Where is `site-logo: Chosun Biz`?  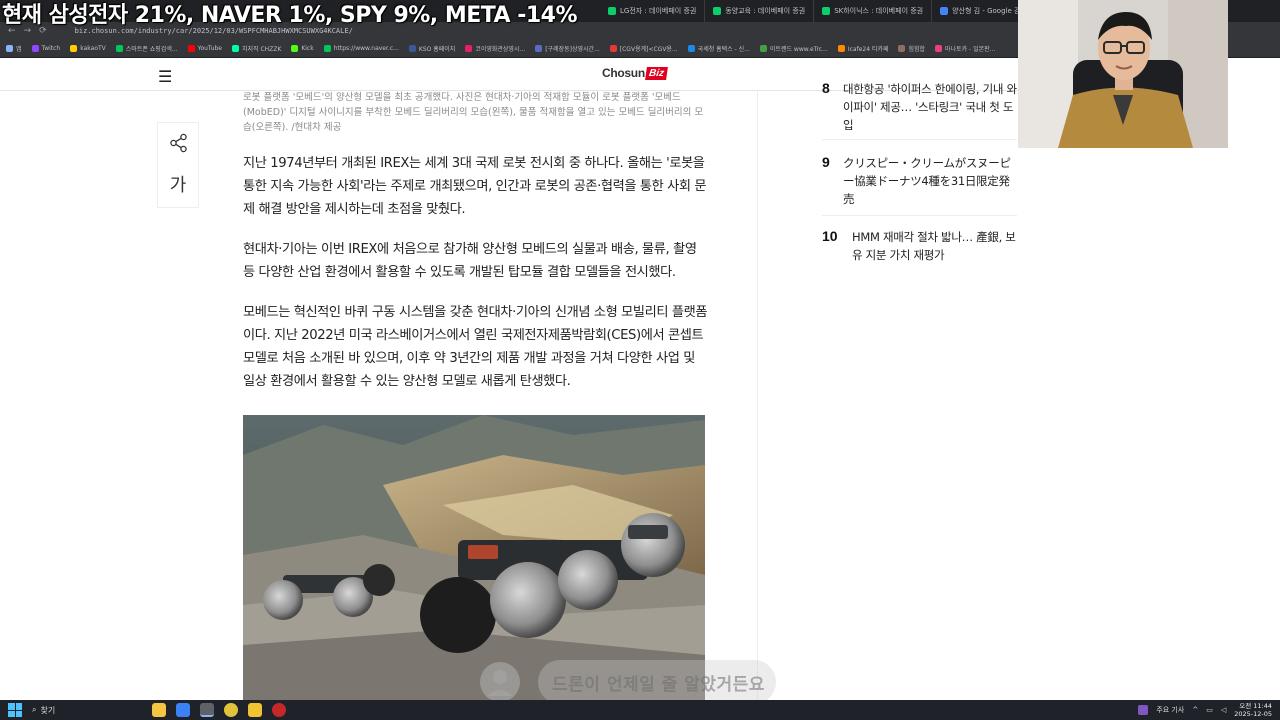
site-logo: Chosun Biz is located at coordinates (635, 73).